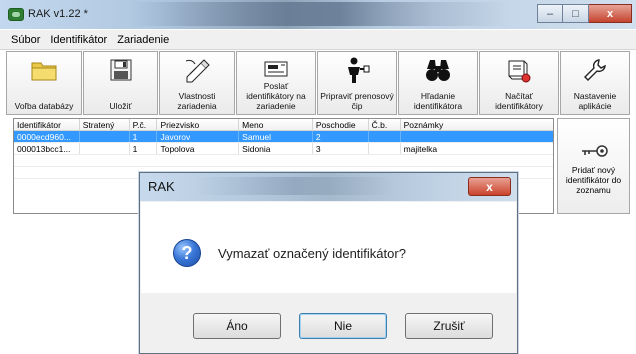 This screenshot has height=354, width=636. What do you see at coordinates (420, 149) in the screenshot?
I see `cell-poznamky: majitelka` at bounding box center [420, 149].